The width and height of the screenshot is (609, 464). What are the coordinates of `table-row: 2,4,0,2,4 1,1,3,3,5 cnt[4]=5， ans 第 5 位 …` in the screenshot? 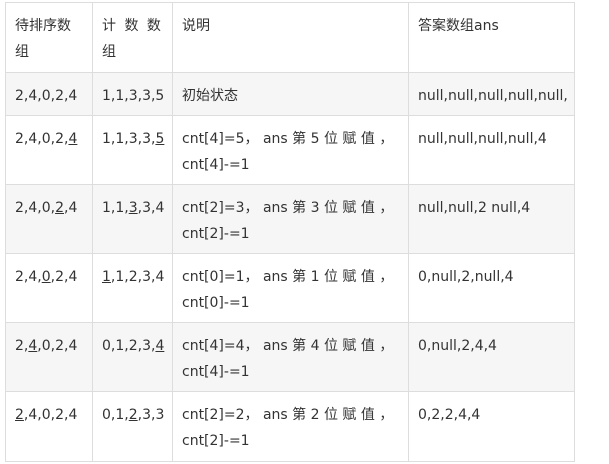 It's located at (290, 150).